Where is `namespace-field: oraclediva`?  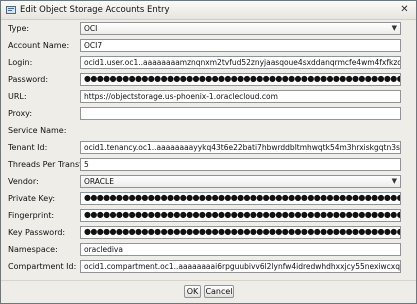
namespace-field: oraclediva is located at coordinates (240, 249).